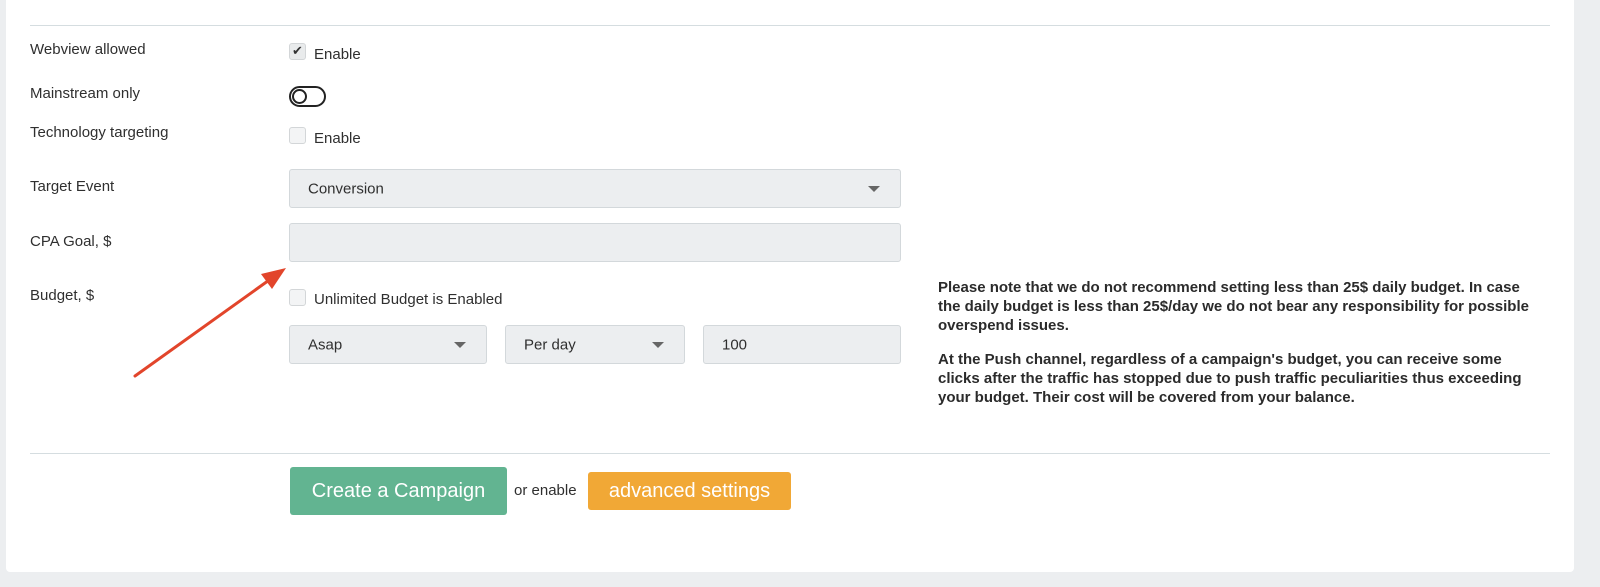 Image resolution: width=1600 pixels, height=587 pixels. I want to click on target-event-value: Conversion, so click(346, 188).